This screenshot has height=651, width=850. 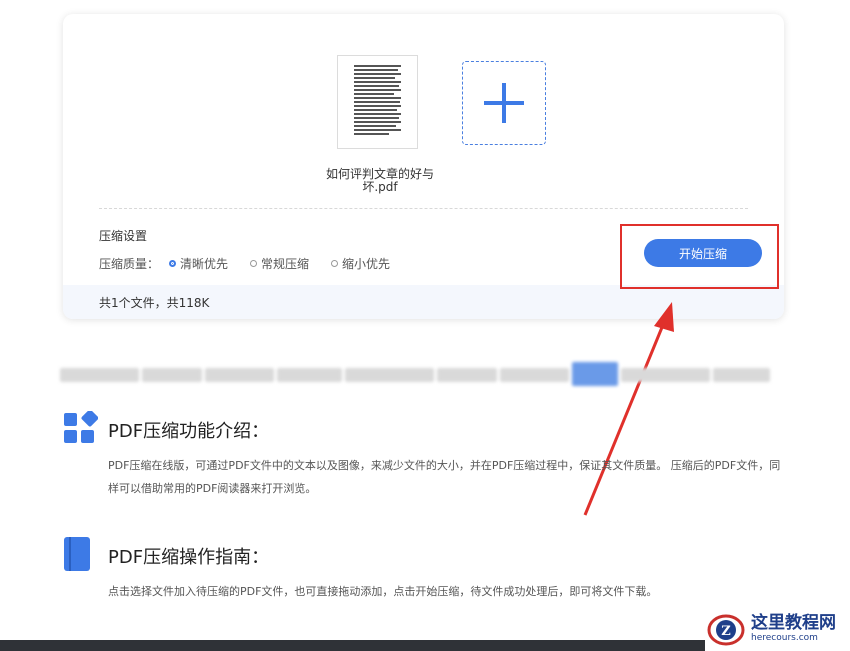 I want to click on divider, so click(x=423, y=208).